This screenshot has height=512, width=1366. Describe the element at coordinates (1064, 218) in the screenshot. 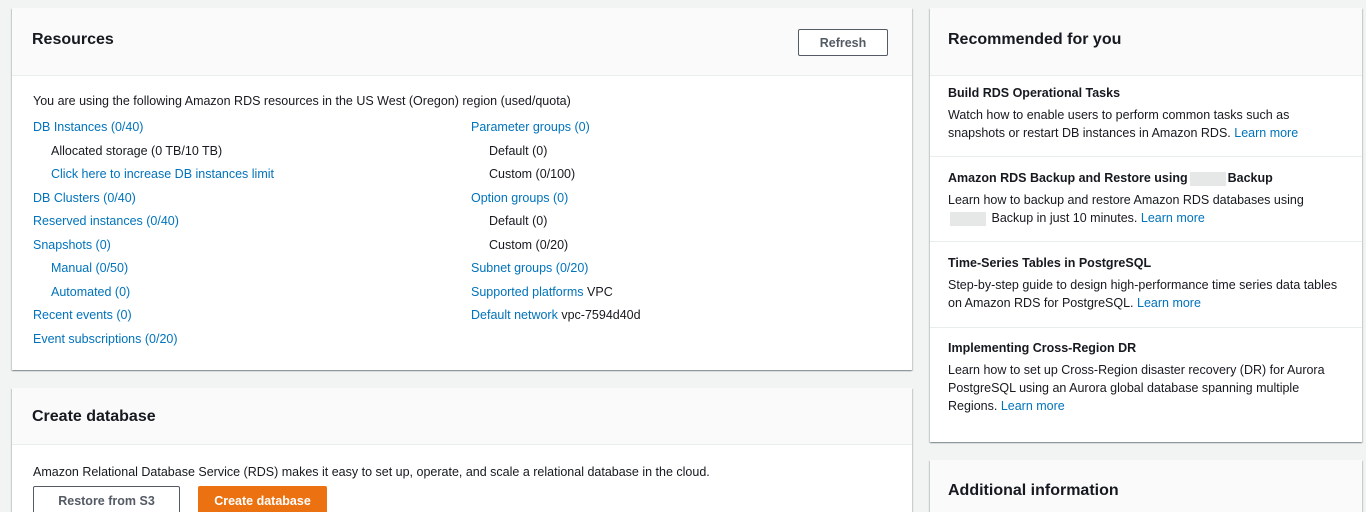

I see `recommendation-text-end: Backup in just 10 minutes.` at that location.